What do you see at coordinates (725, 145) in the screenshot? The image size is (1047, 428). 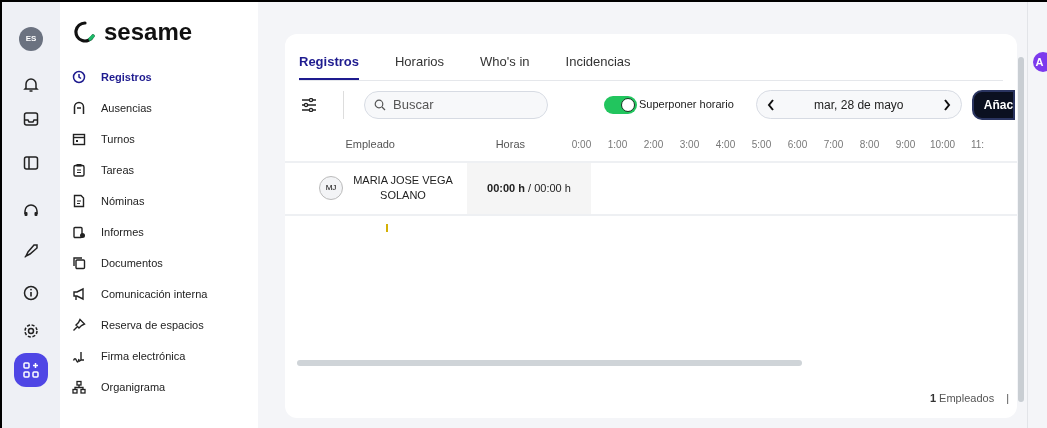 I see `hour-label: 4:00` at bounding box center [725, 145].